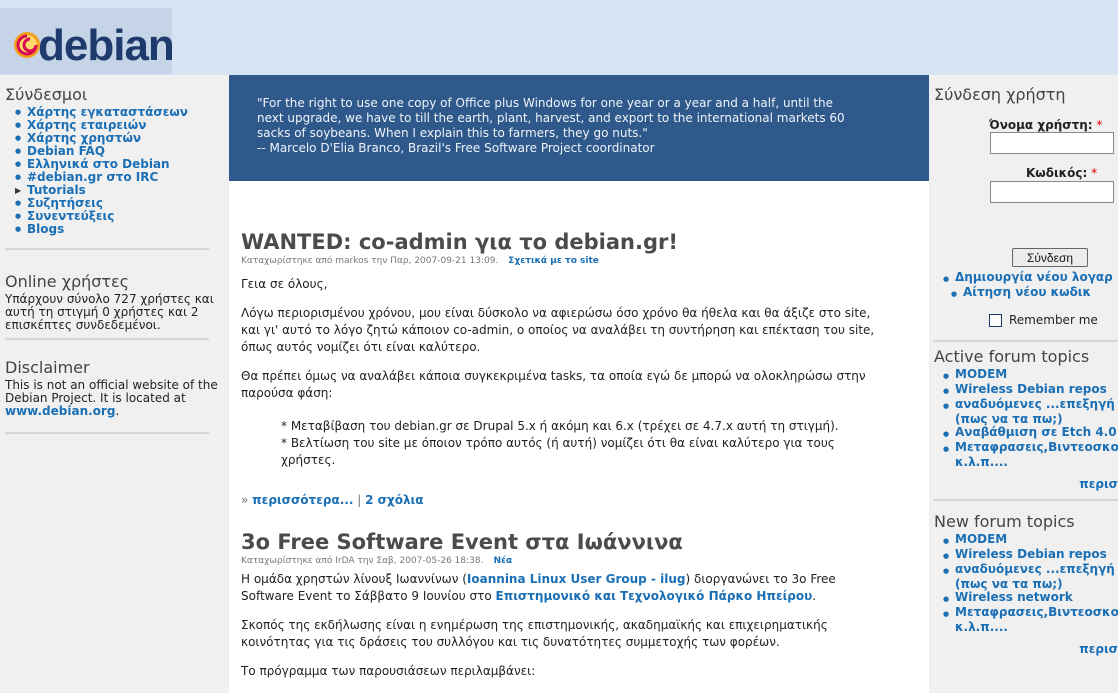  I want to click on post-category-link: Νέα, so click(502, 561).